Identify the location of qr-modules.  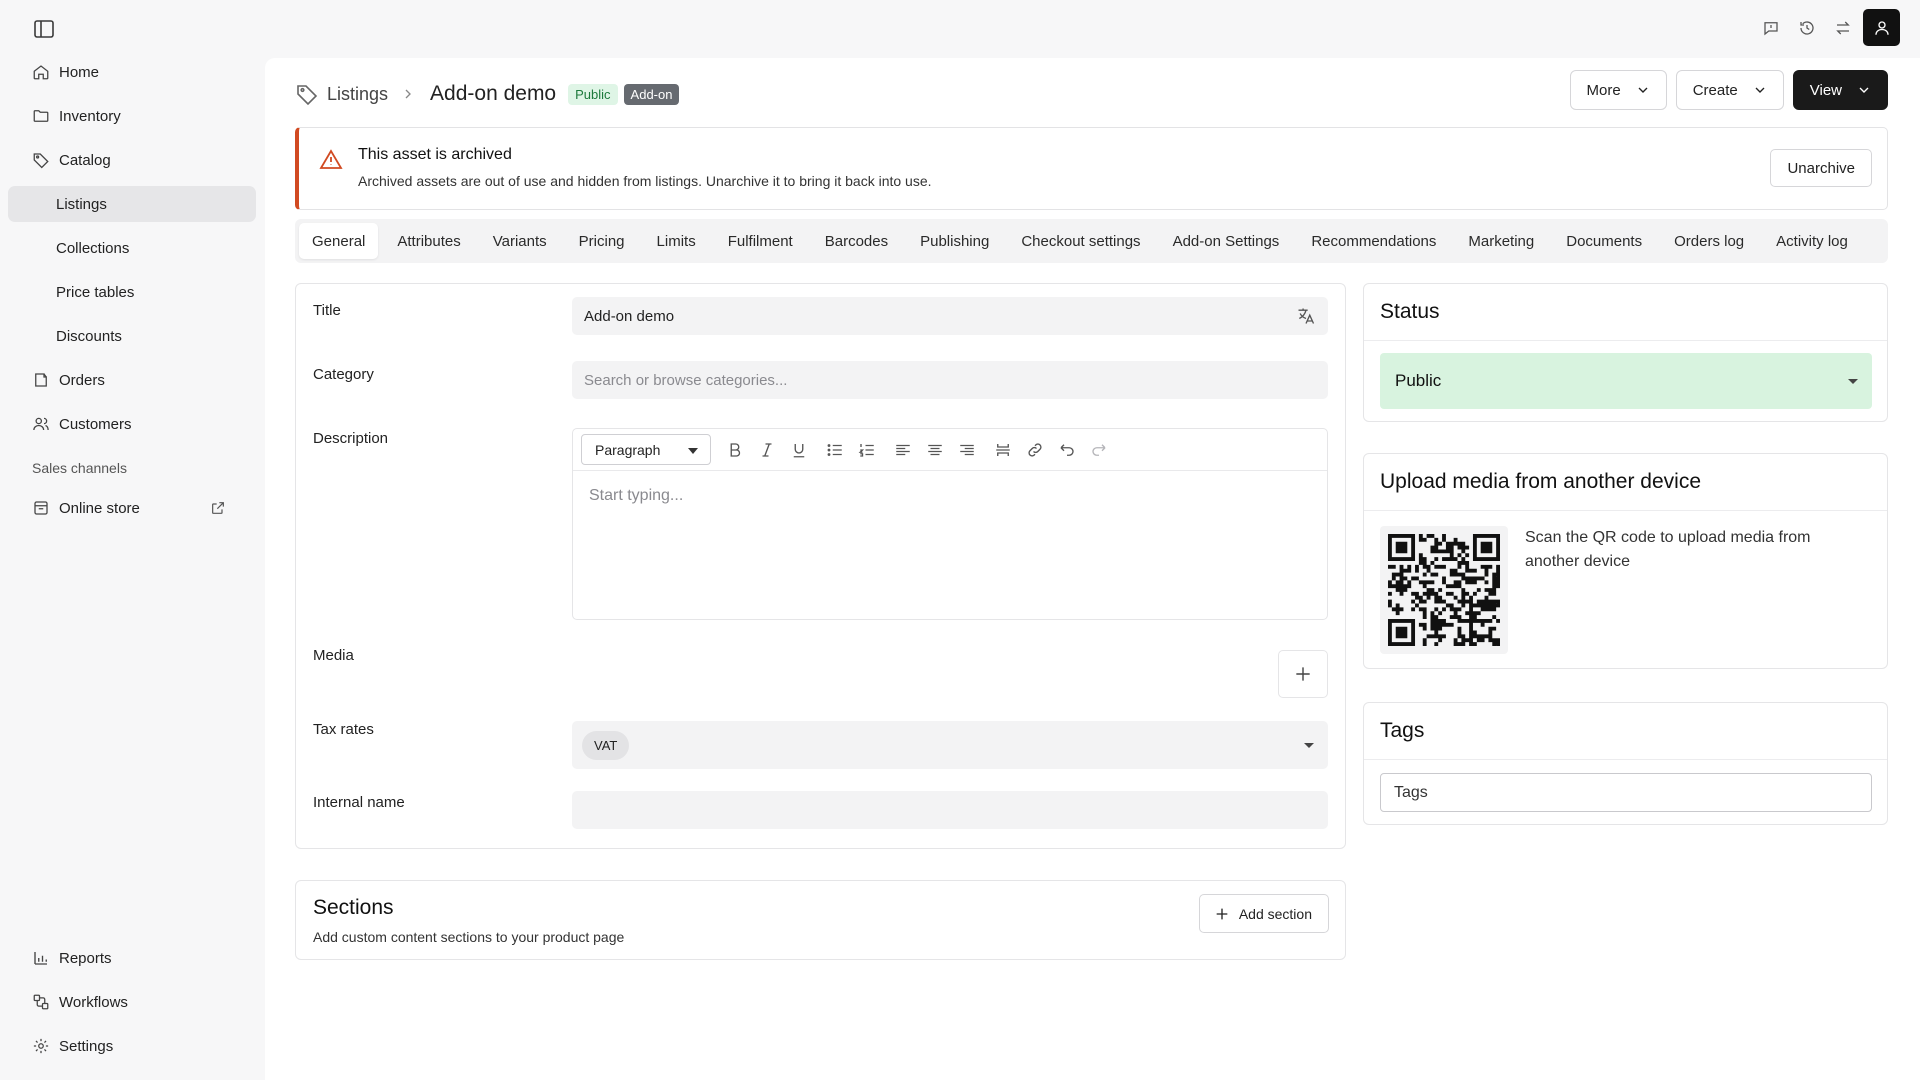
(1444, 590).